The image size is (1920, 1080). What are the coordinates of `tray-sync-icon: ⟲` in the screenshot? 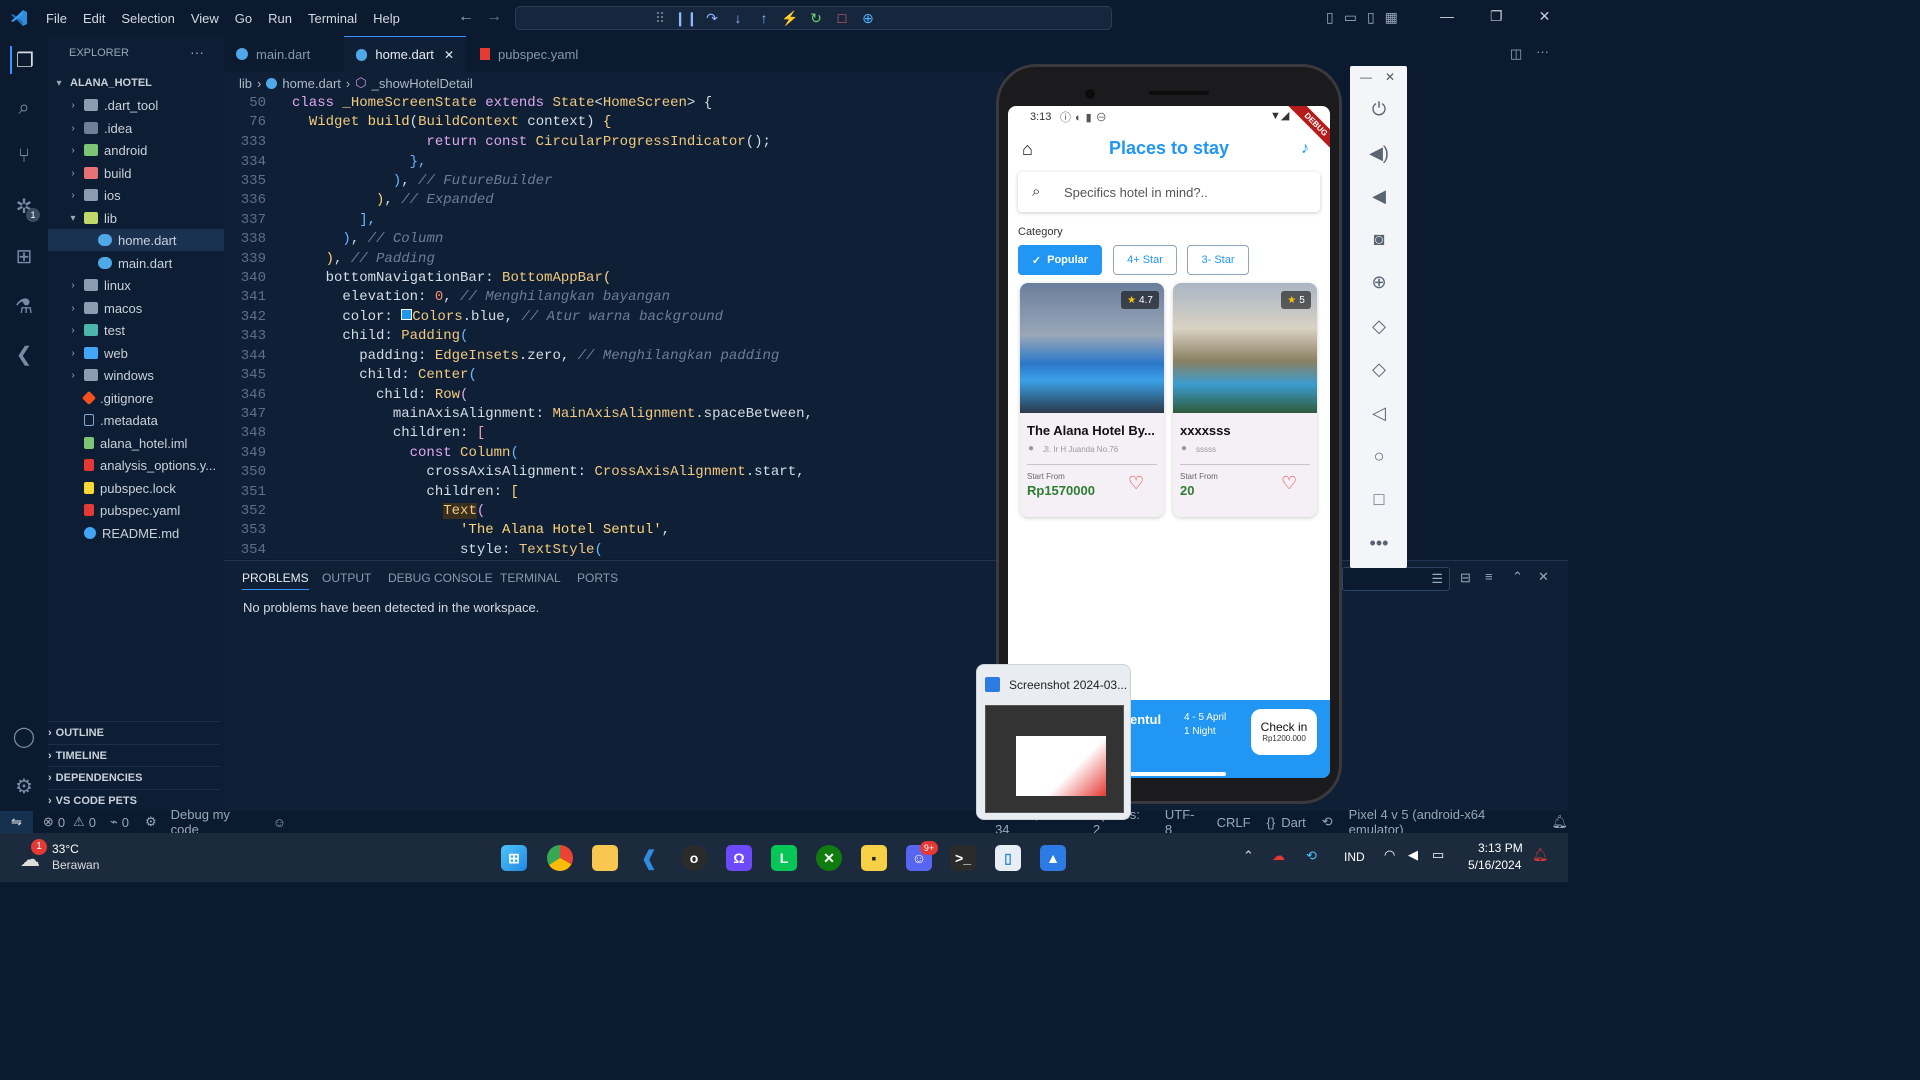 It's located at (1311, 856).